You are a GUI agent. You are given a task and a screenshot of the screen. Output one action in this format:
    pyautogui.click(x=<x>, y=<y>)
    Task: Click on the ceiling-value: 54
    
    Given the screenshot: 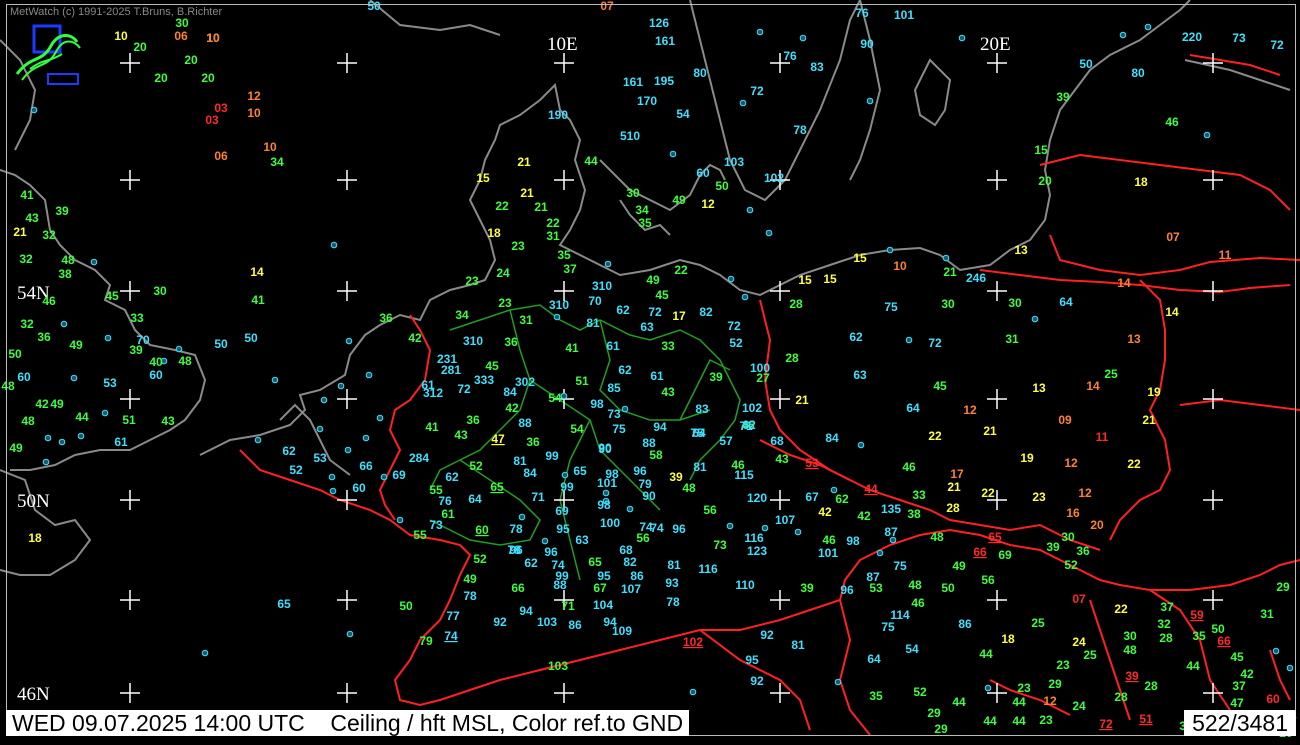 What is the action you would take?
    pyautogui.click(x=577, y=429)
    